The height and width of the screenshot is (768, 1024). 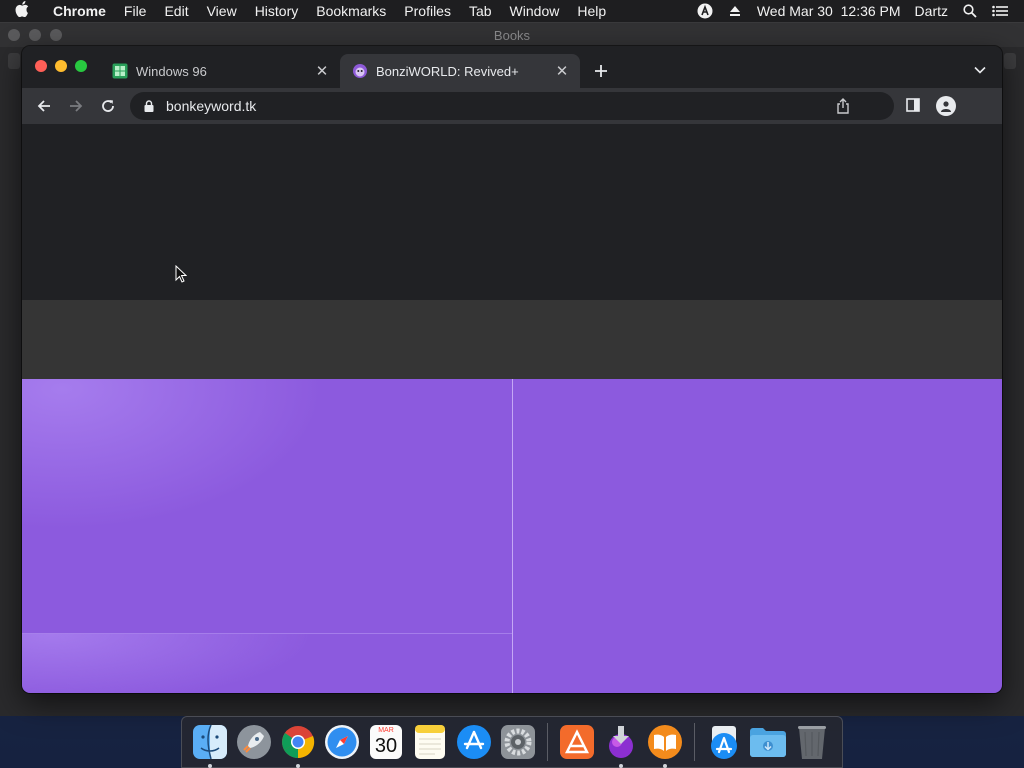 I want to click on dock-downloads-folder, so click(x=768, y=742).